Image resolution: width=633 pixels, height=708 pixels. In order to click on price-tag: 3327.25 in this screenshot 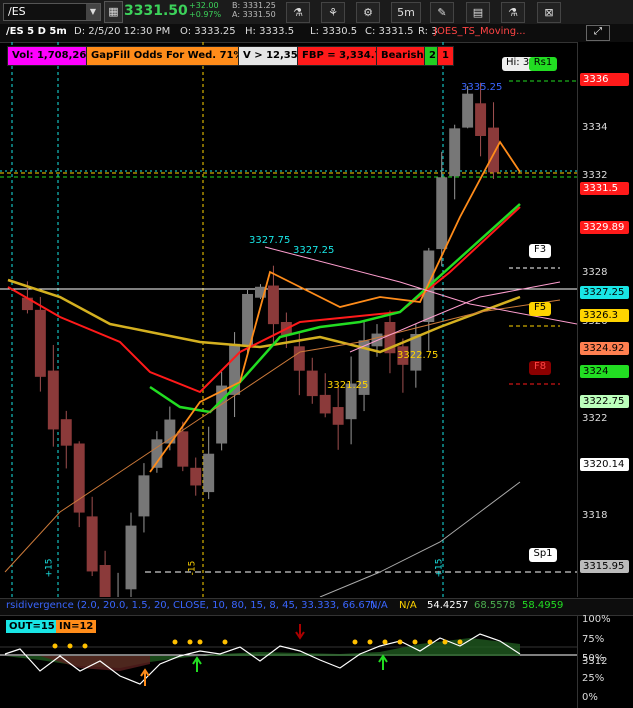, I will do `click(604, 292)`.